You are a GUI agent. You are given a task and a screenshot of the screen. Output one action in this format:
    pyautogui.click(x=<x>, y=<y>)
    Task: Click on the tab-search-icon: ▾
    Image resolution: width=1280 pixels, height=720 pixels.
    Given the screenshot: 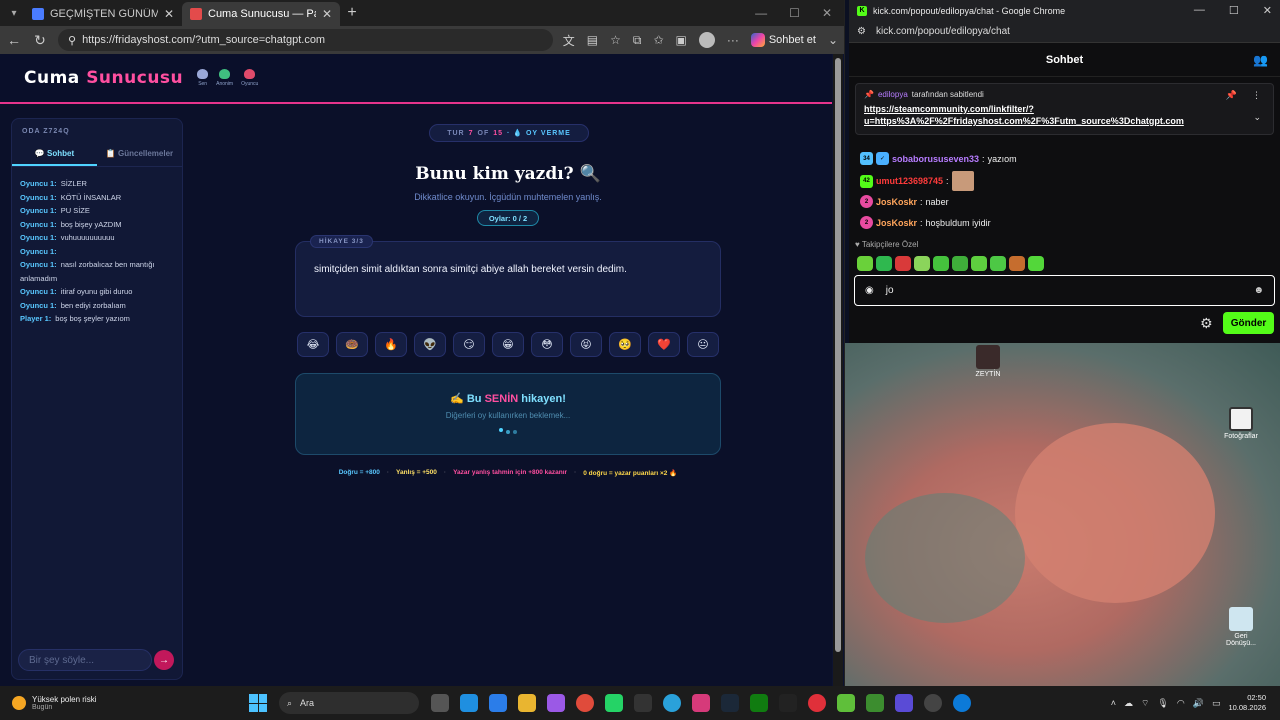 What is the action you would take?
    pyautogui.click(x=14, y=13)
    